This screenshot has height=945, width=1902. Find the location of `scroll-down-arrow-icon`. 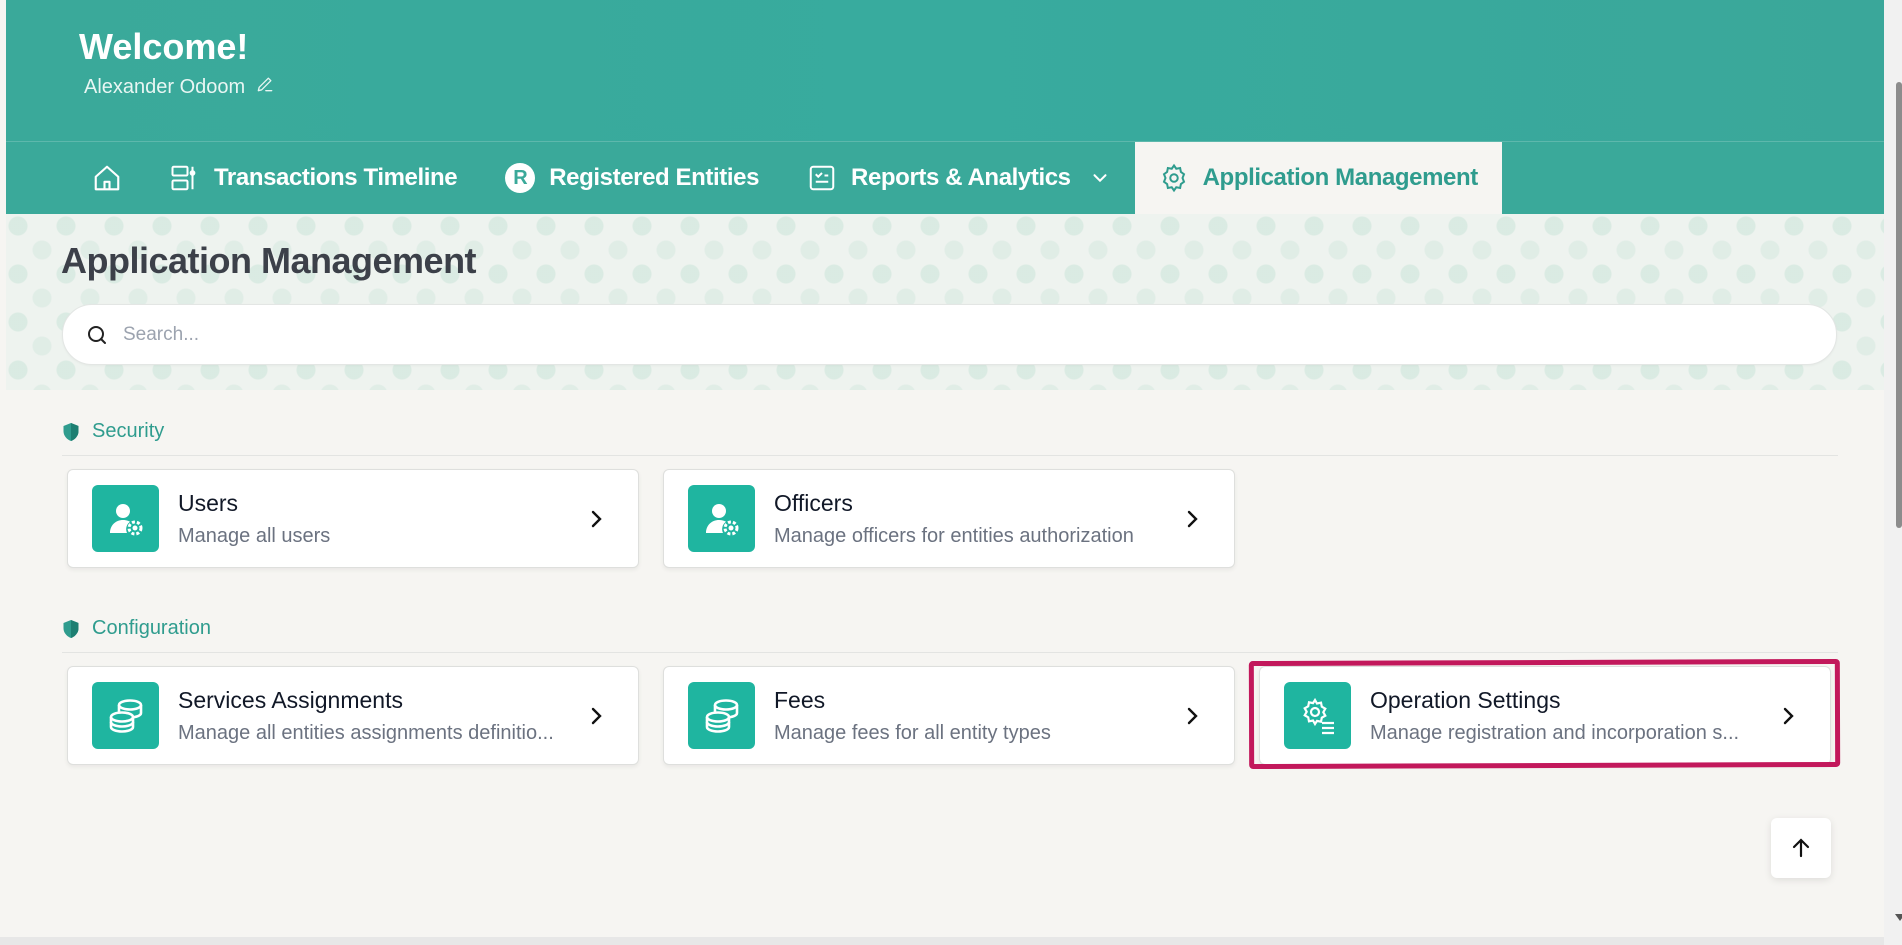

scroll-down-arrow-icon is located at coordinates (1898, 917).